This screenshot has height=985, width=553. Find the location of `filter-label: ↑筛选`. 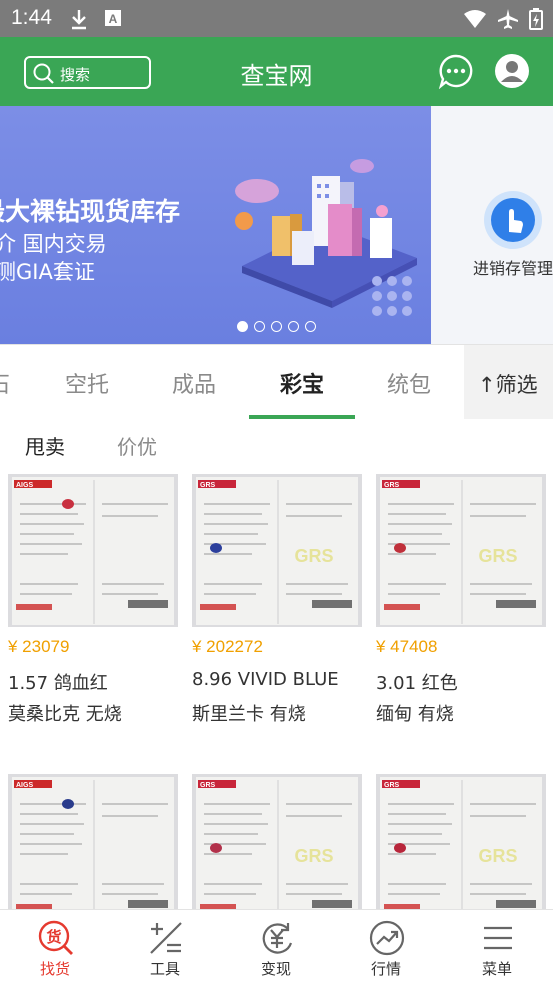

filter-label: ↑筛选 is located at coordinates (508, 385).